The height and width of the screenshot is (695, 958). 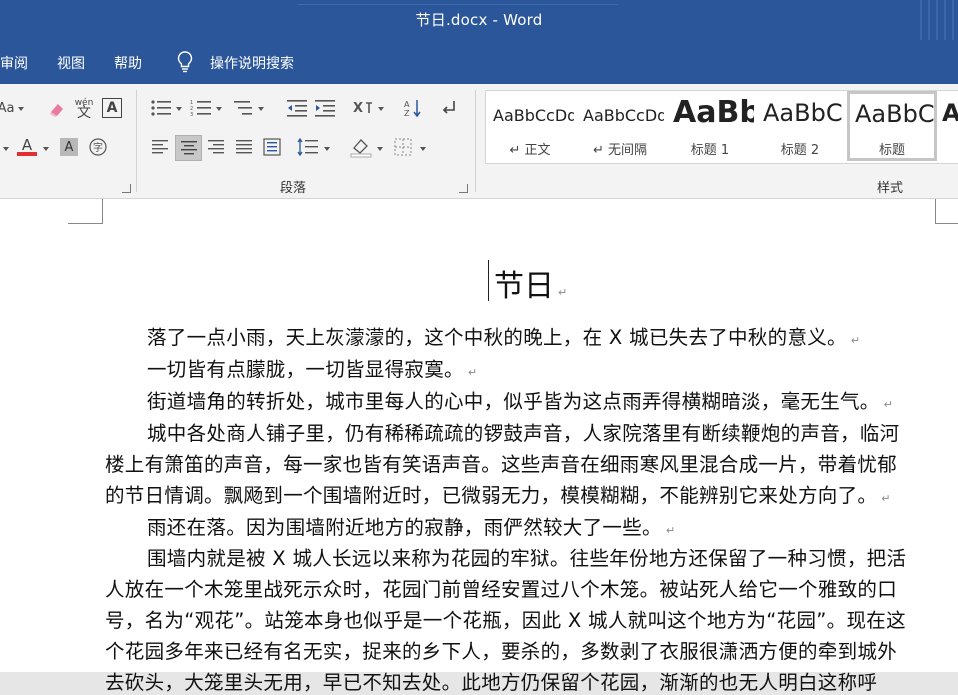 I want to click on line-text: 人放在一个木笼里战死示众时，花园门前曾经安置过八个木笼。被站死人给它一个雅致的口, so click(x=501, y=589).